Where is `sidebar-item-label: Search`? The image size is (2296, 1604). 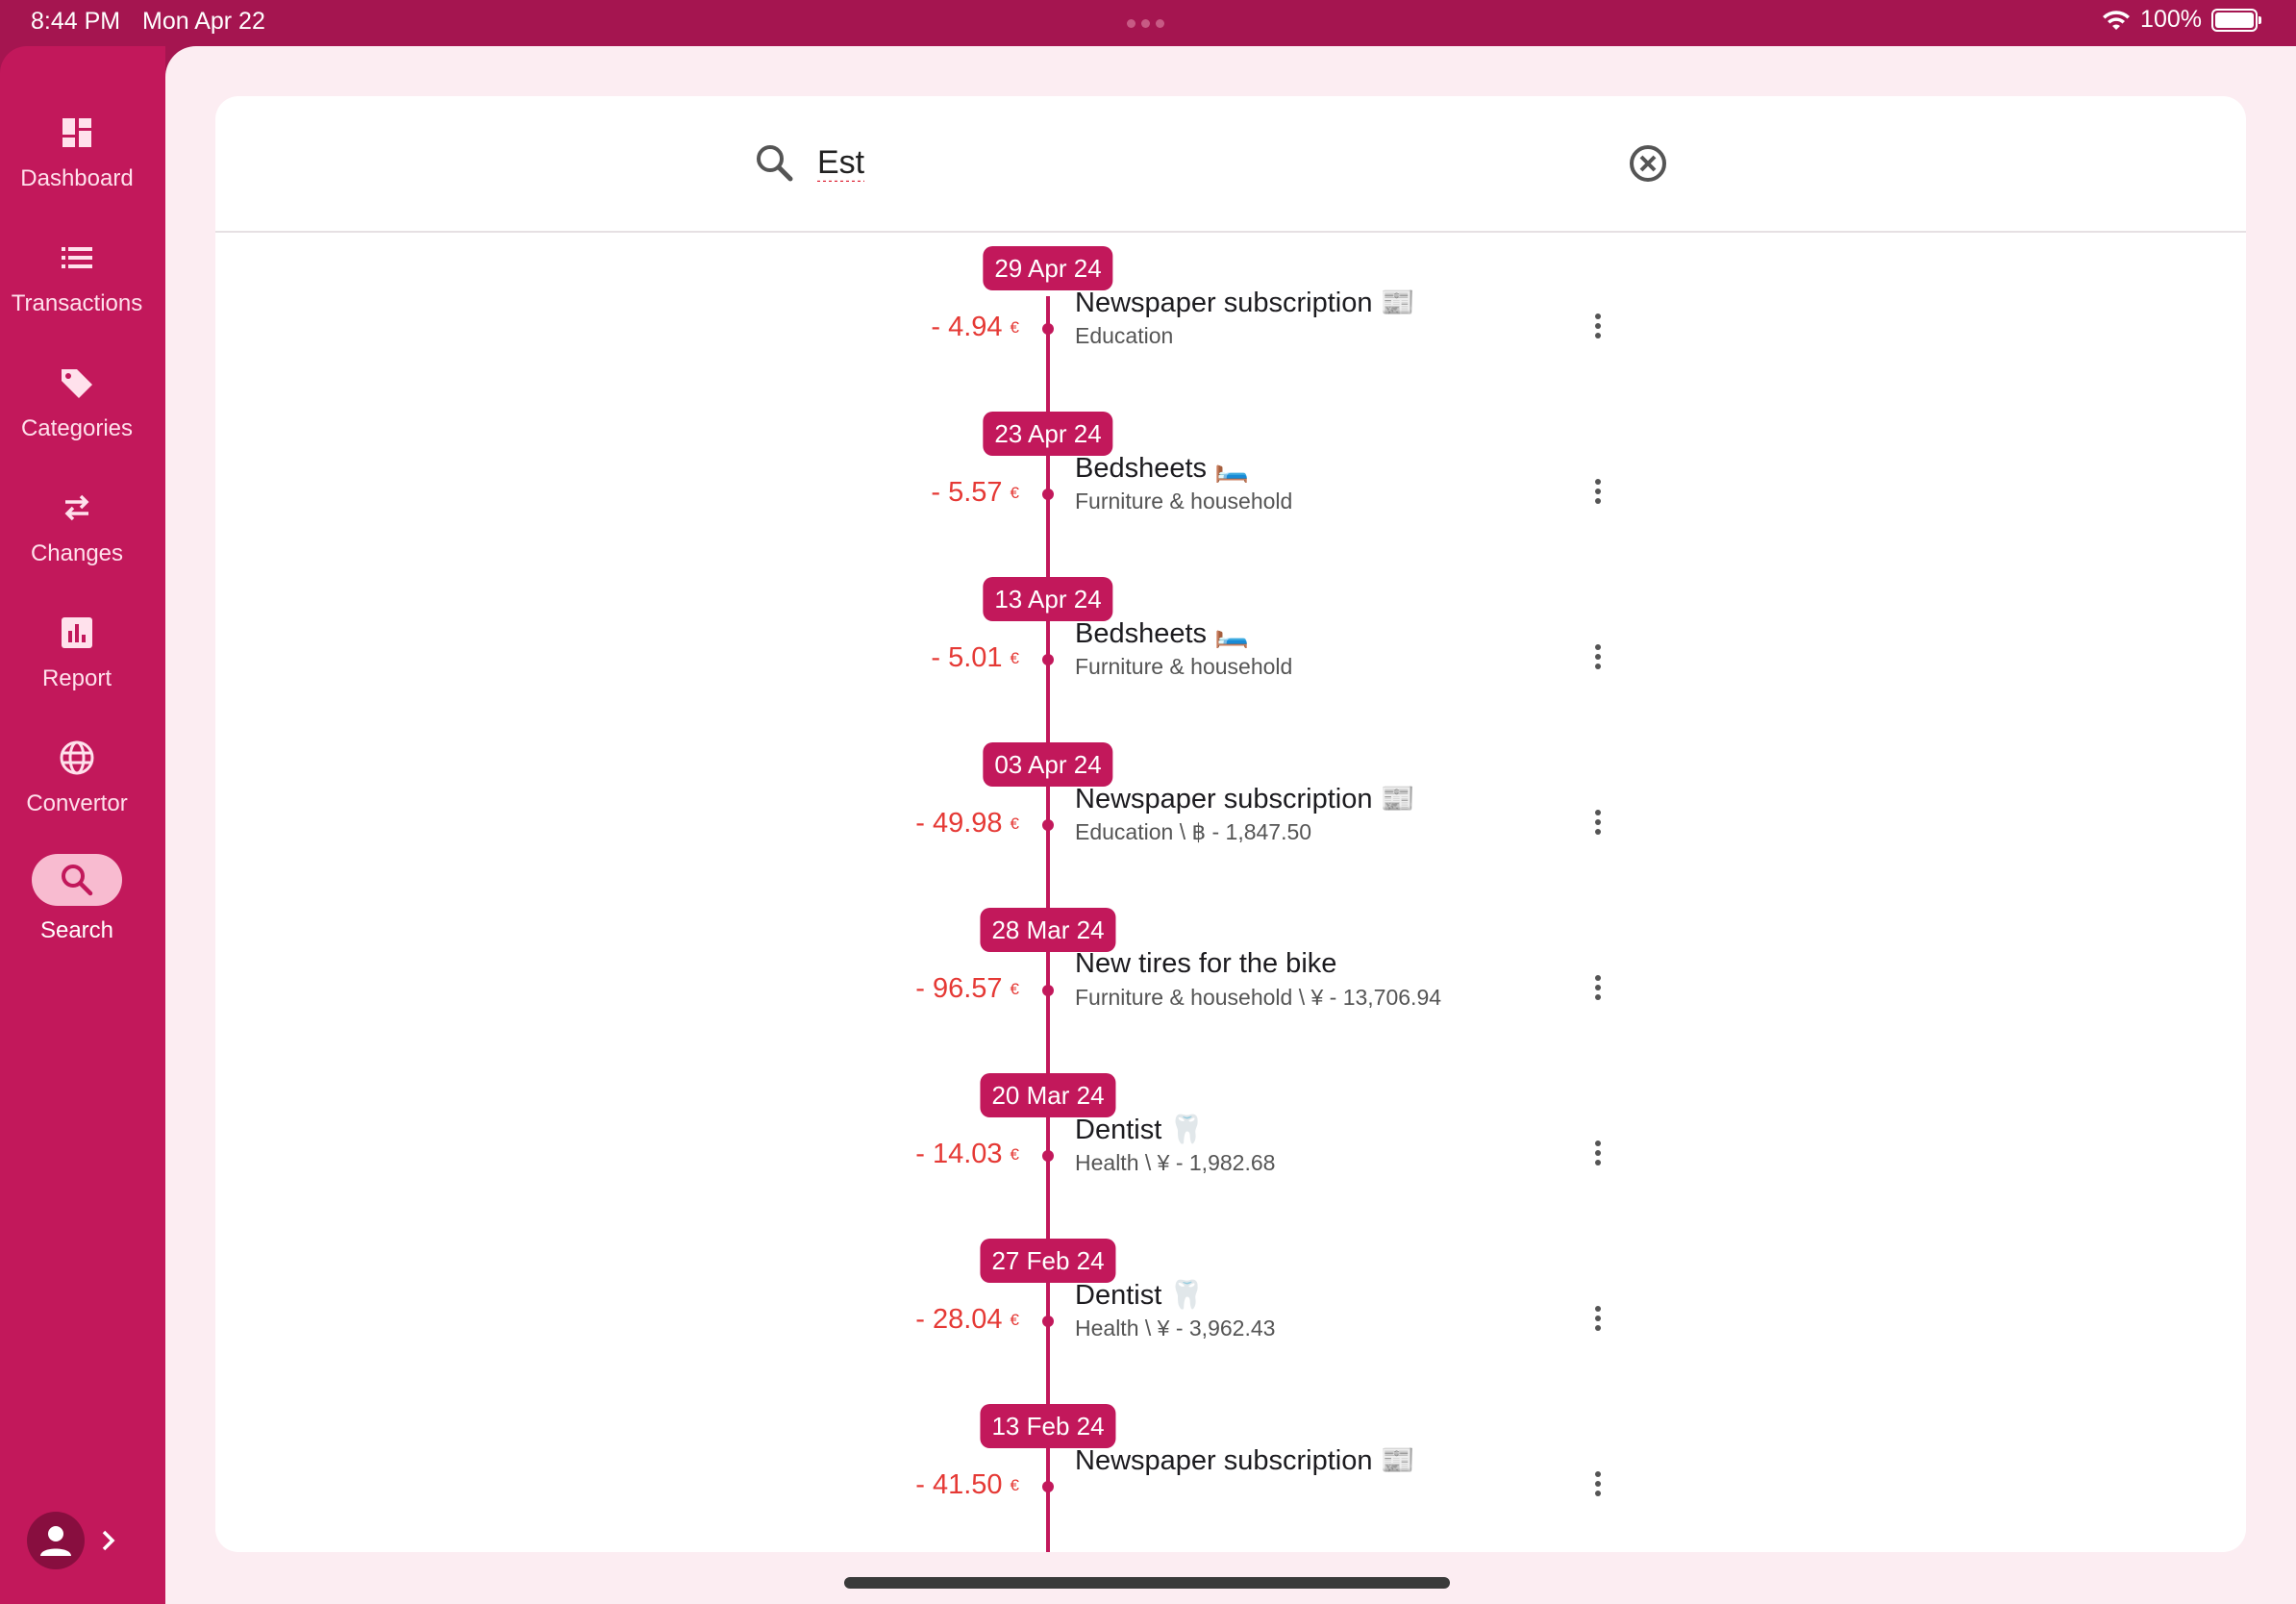
sidebar-item-label: Search is located at coordinates (76, 930).